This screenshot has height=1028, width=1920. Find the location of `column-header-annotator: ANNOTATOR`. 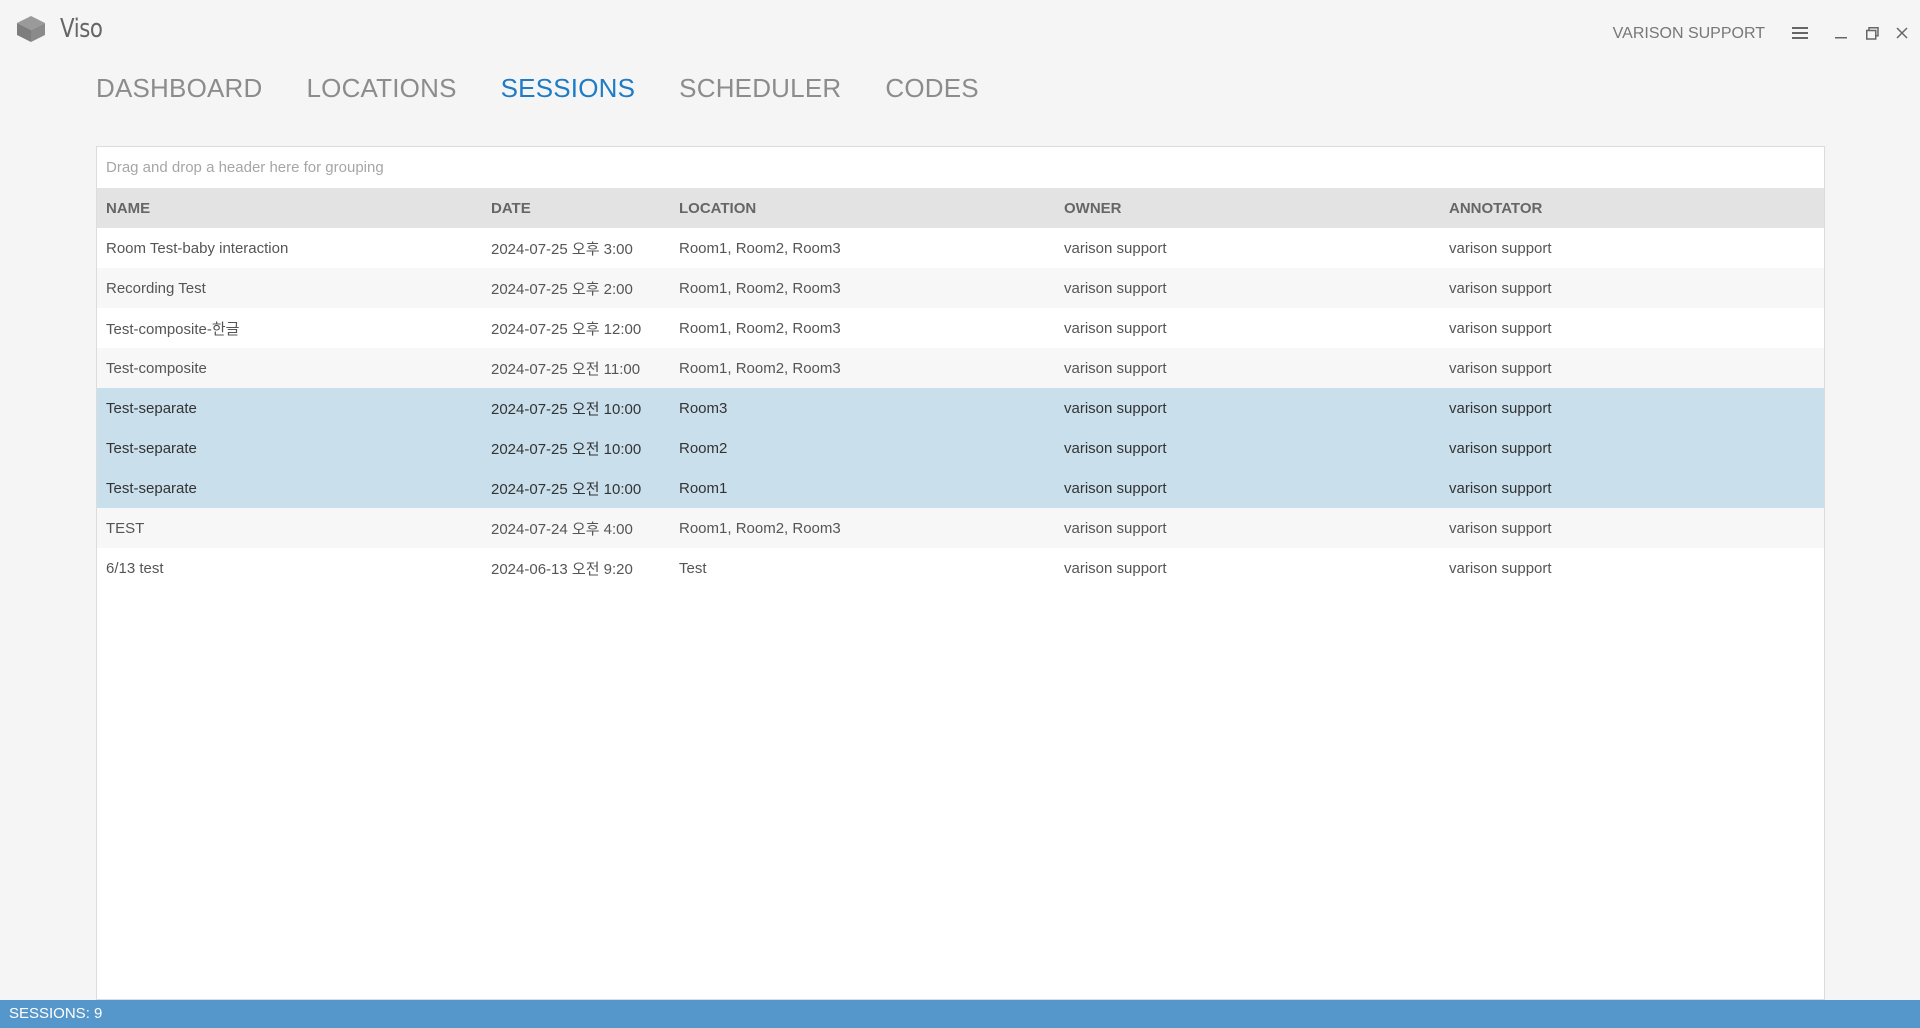

column-header-annotator: ANNOTATOR is located at coordinates (1632, 208).